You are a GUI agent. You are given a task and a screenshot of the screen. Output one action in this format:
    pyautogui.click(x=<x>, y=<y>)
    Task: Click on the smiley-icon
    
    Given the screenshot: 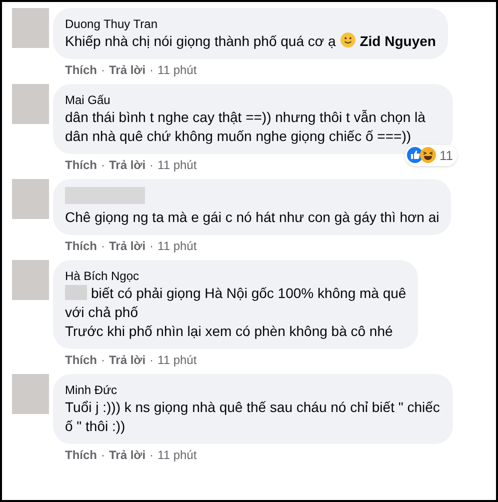 What is the action you would take?
    pyautogui.click(x=348, y=40)
    